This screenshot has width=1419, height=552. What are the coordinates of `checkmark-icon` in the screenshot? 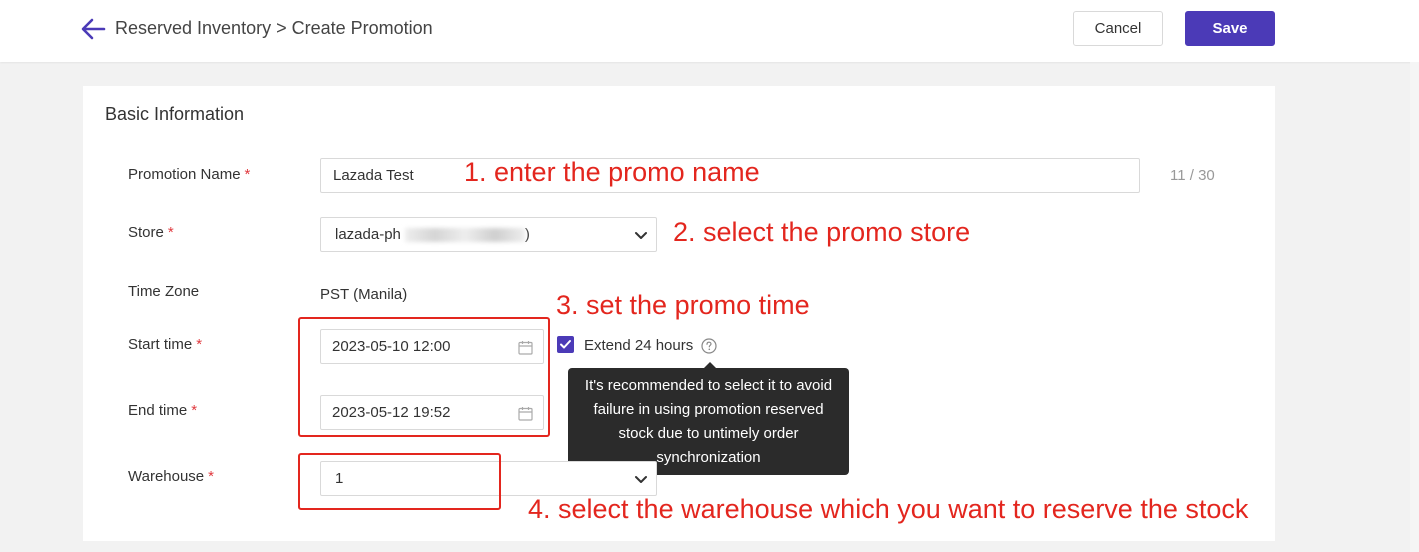 It's located at (565, 344).